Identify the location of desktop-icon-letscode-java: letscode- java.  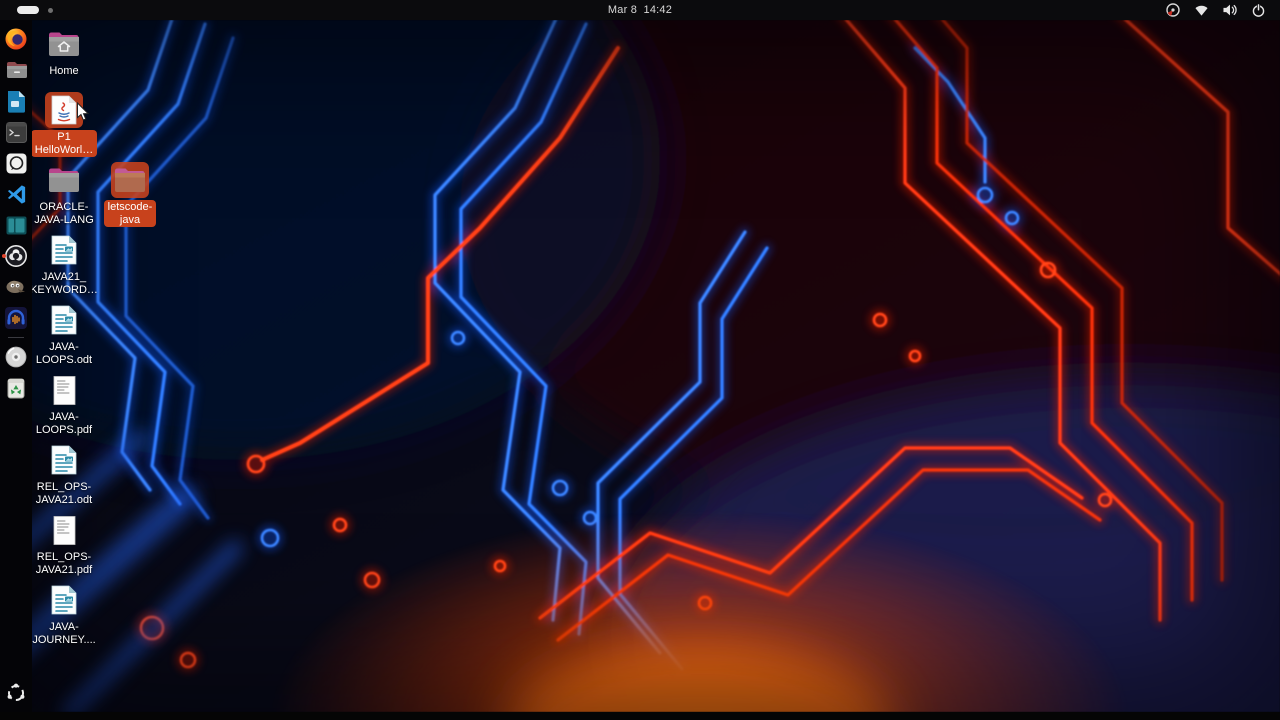
(130, 194).